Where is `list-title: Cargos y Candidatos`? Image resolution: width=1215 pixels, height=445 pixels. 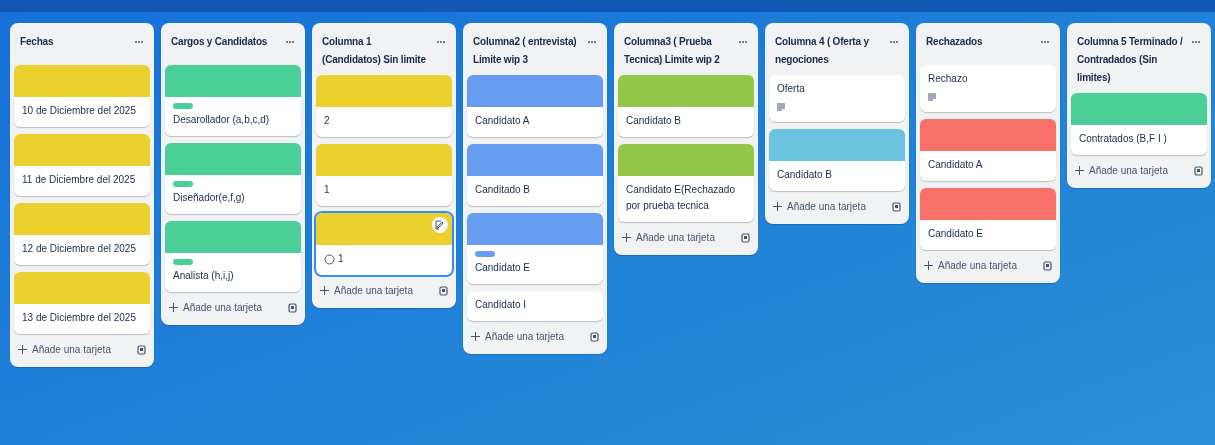 list-title: Cargos y Candidatos is located at coordinates (219, 42).